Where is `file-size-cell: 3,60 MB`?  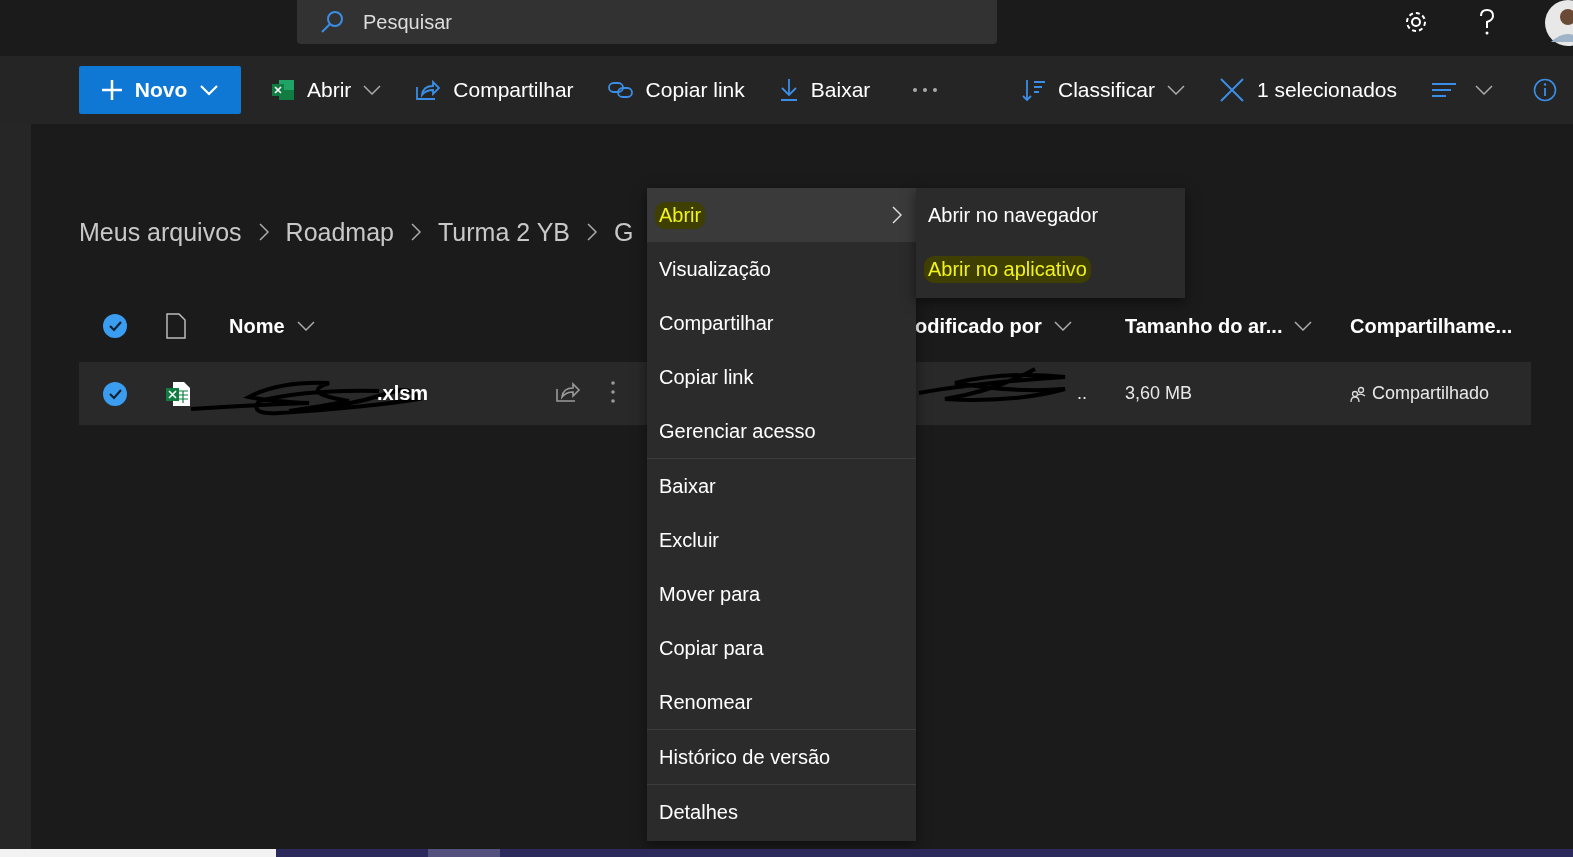 file-size-cell: 3,60 MB is located at coordinates (1159, 393).